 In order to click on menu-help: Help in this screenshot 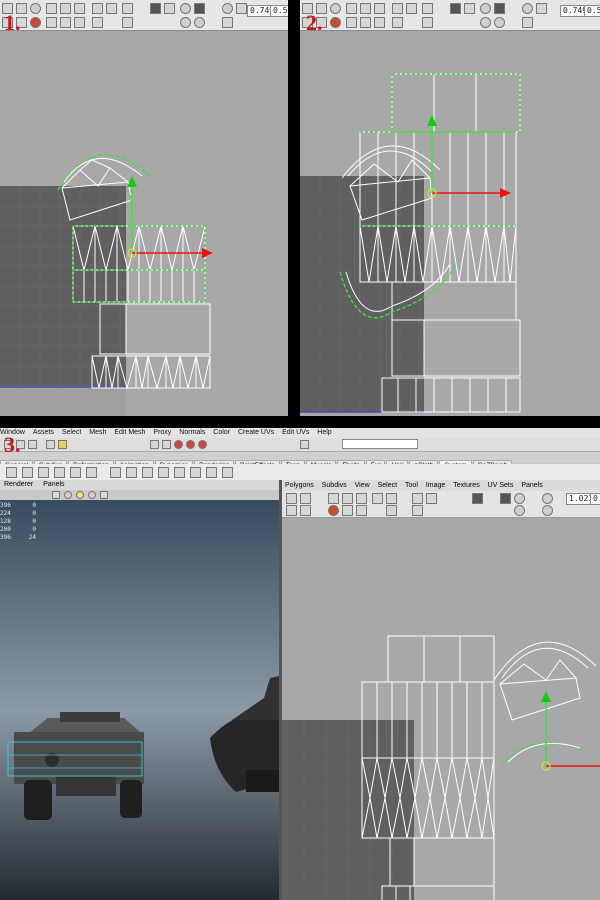, I will do `click(324, 433)`.